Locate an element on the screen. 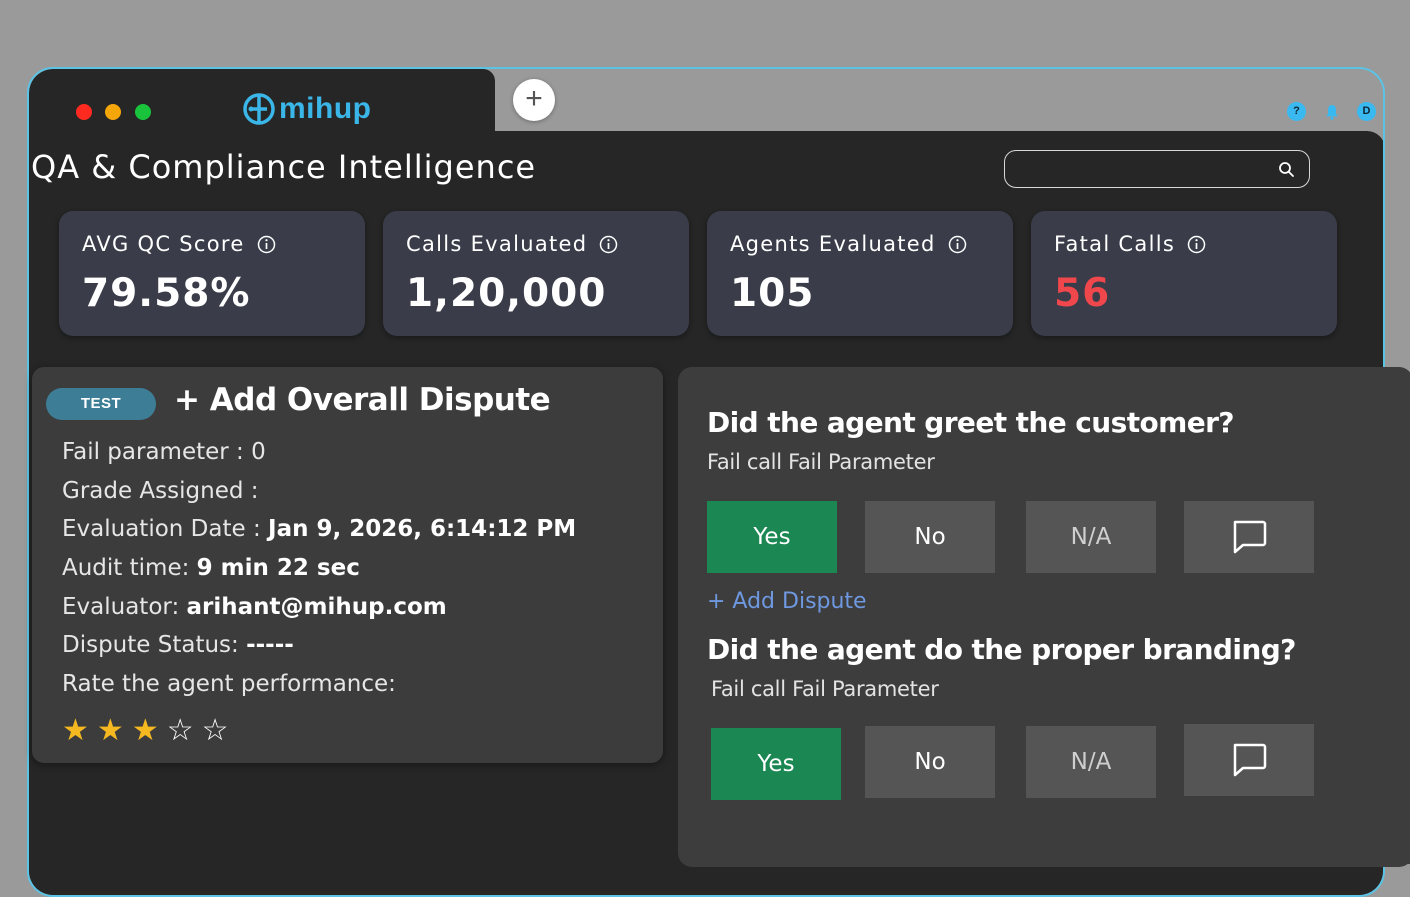 The height and width of the screenshot is (897, 1410). maximize-window-dot is located at coordinates (143, 112).